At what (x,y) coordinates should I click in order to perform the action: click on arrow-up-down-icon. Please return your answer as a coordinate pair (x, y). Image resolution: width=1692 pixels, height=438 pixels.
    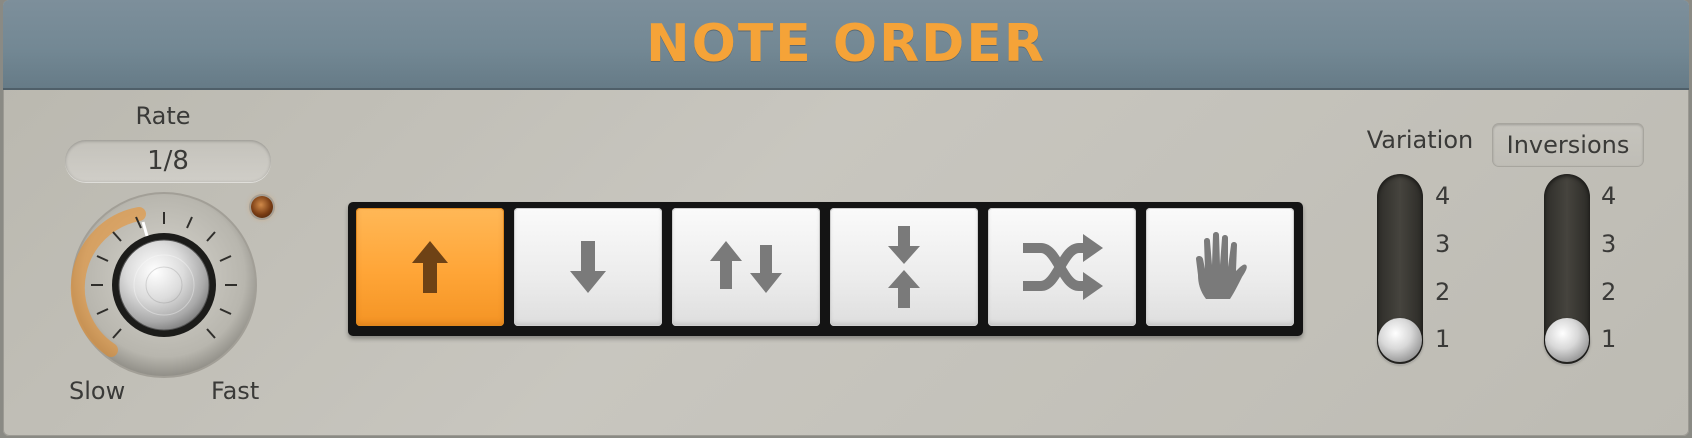
    Looking at the image, I should click on (746, 267).